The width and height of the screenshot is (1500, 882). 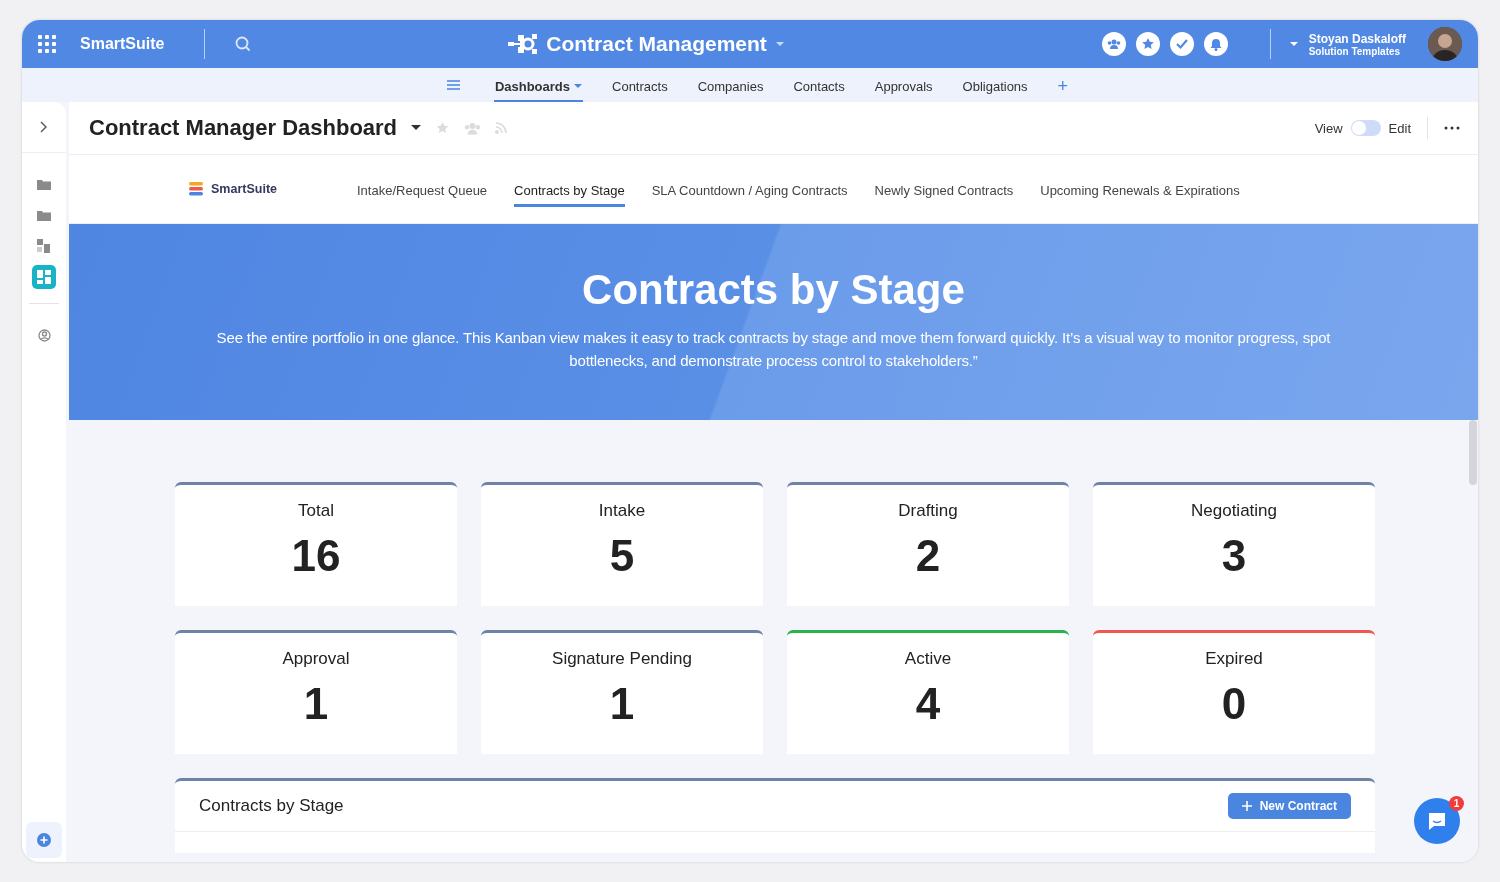 What do you see at coordinates (1399, 128) in the screenshot?
I see `edit-label: Edit` at bounding box center [1399, 128].